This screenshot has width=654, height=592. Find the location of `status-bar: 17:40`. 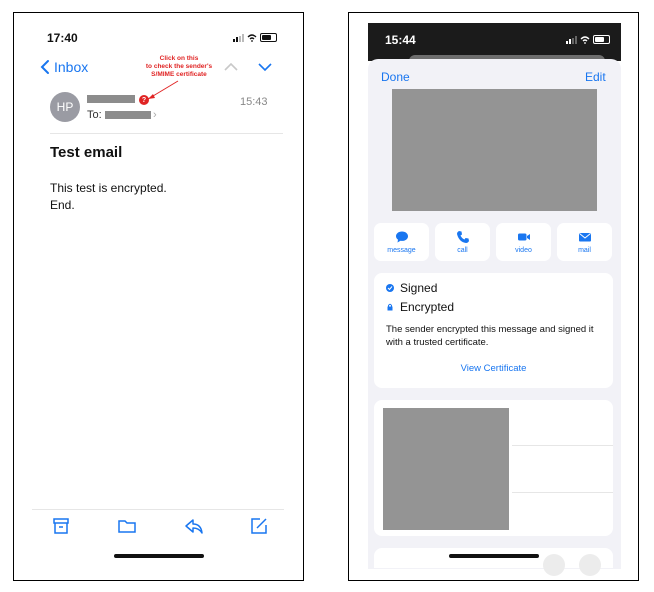

status-bar: 17:40 is located at coordinates (158, 32).